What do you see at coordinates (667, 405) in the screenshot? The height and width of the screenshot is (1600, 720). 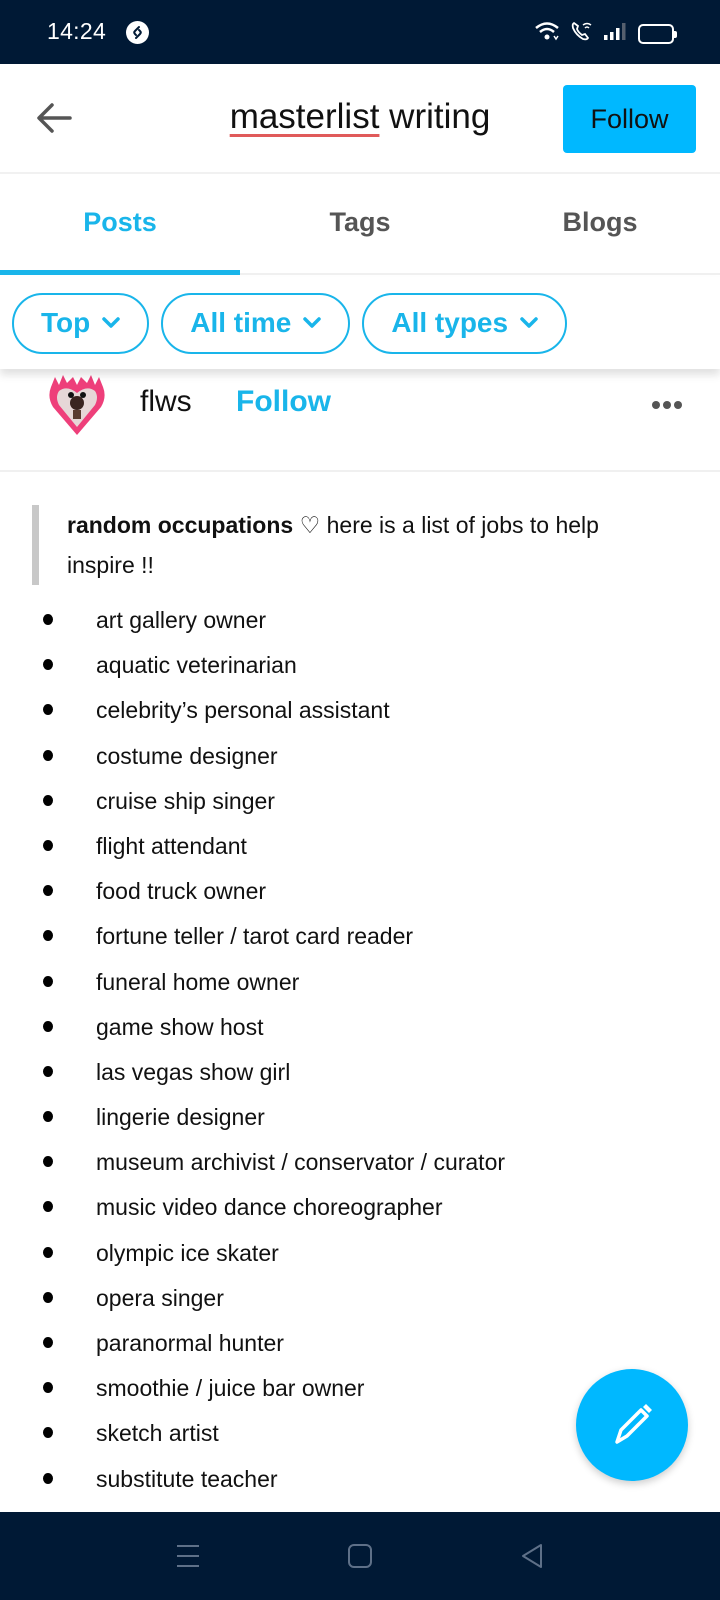 I see `more-options-button` at bounding box center [667, 405].